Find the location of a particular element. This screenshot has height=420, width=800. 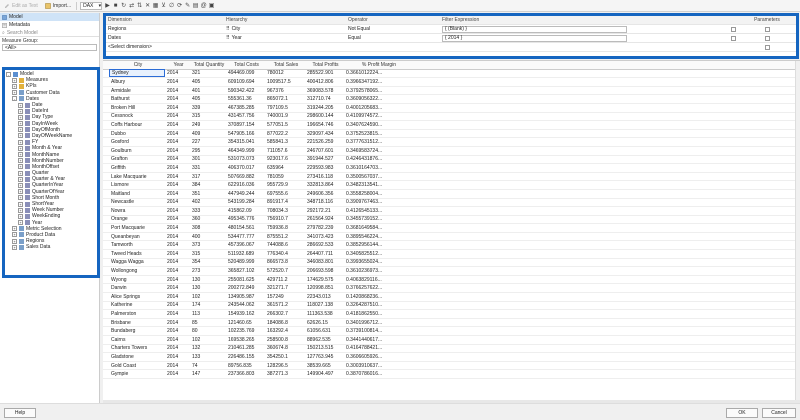

cell-total-sales: 258500.8 is located at coordinates (285, 340).